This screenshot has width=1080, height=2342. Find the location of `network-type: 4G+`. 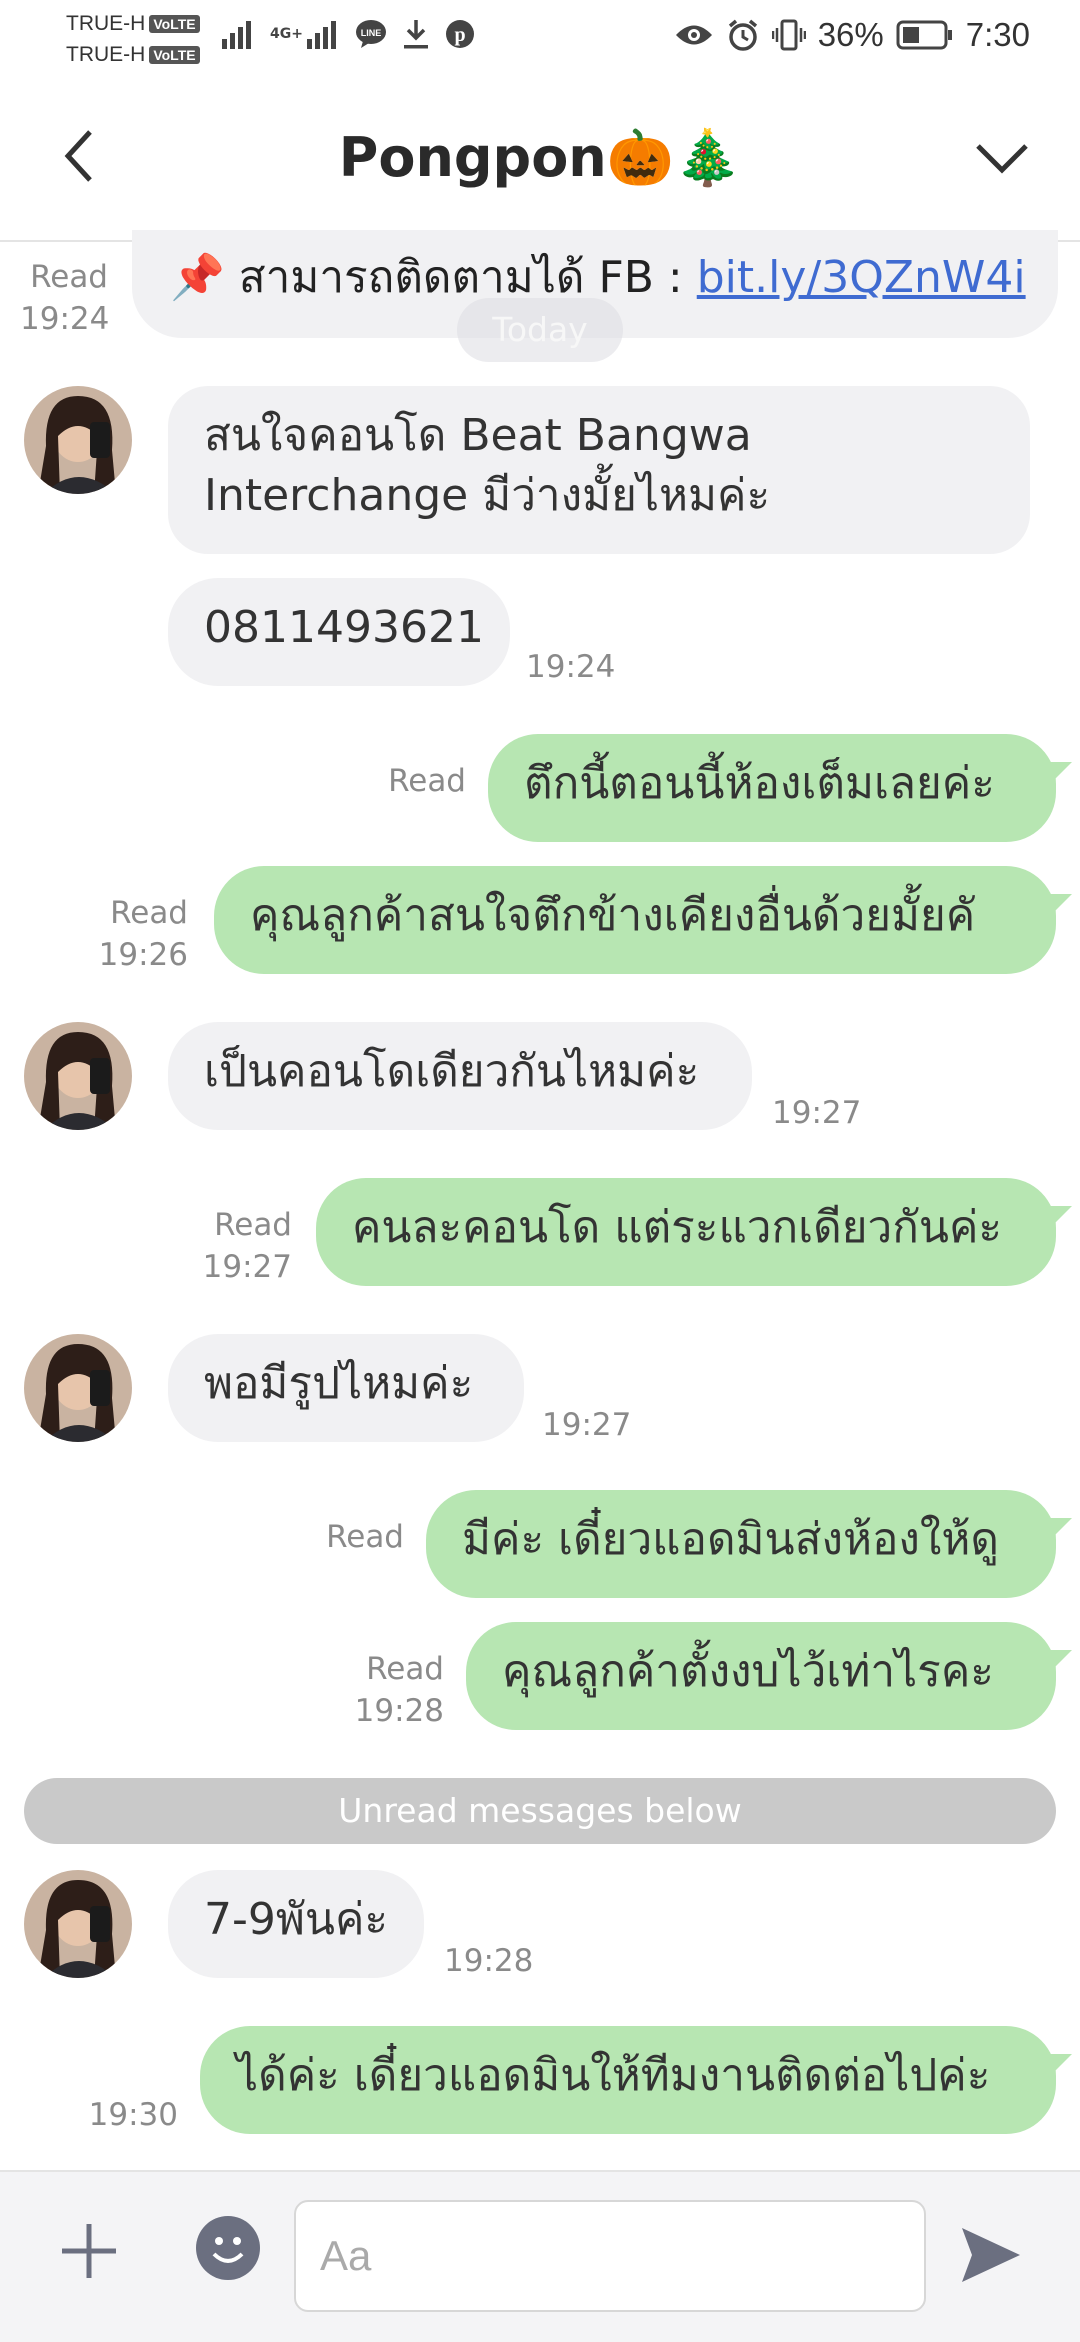

network-type: 4G+ is located at coordinates (286, 34).